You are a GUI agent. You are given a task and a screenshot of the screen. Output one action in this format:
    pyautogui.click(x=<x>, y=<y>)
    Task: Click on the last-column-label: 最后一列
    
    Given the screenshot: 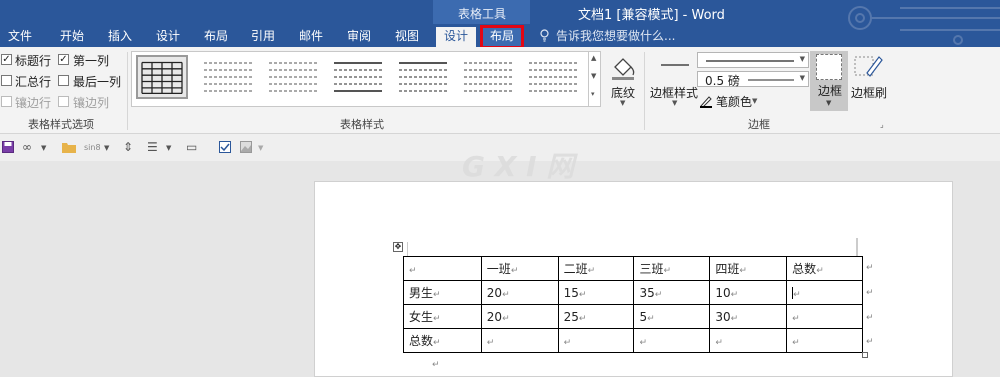 What is the action you would take?
    pyautogui.click(x=97, y=82)
    